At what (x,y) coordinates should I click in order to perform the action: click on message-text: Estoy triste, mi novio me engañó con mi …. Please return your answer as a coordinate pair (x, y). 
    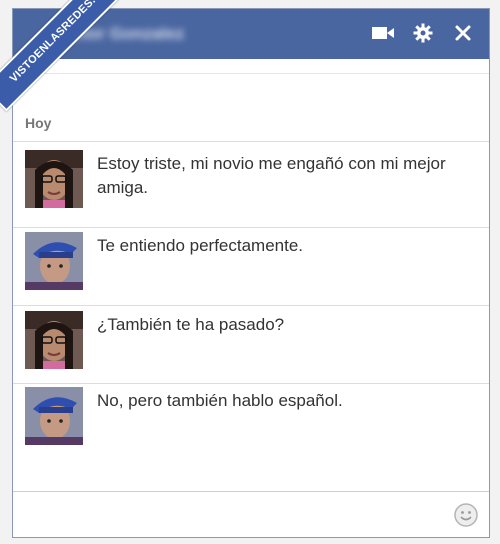
    Looking at the image, I should click on (271, 175).